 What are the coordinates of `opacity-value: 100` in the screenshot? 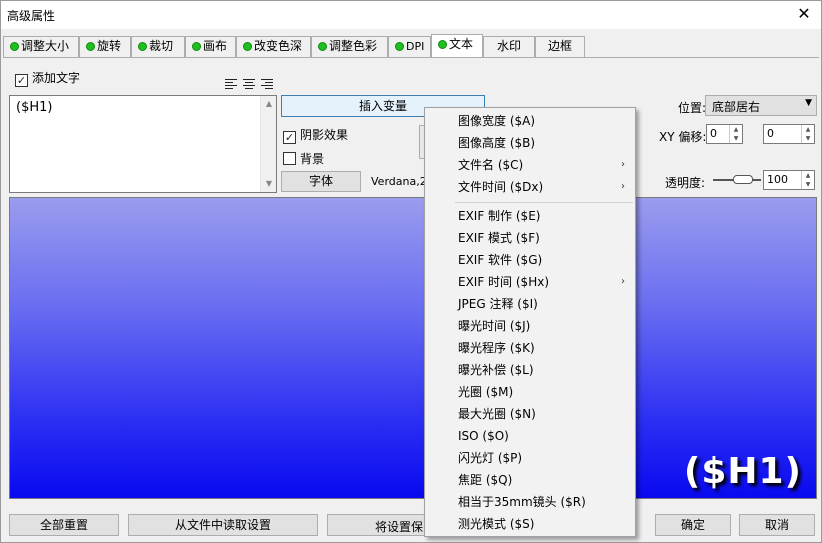 It's located at (777, 179).